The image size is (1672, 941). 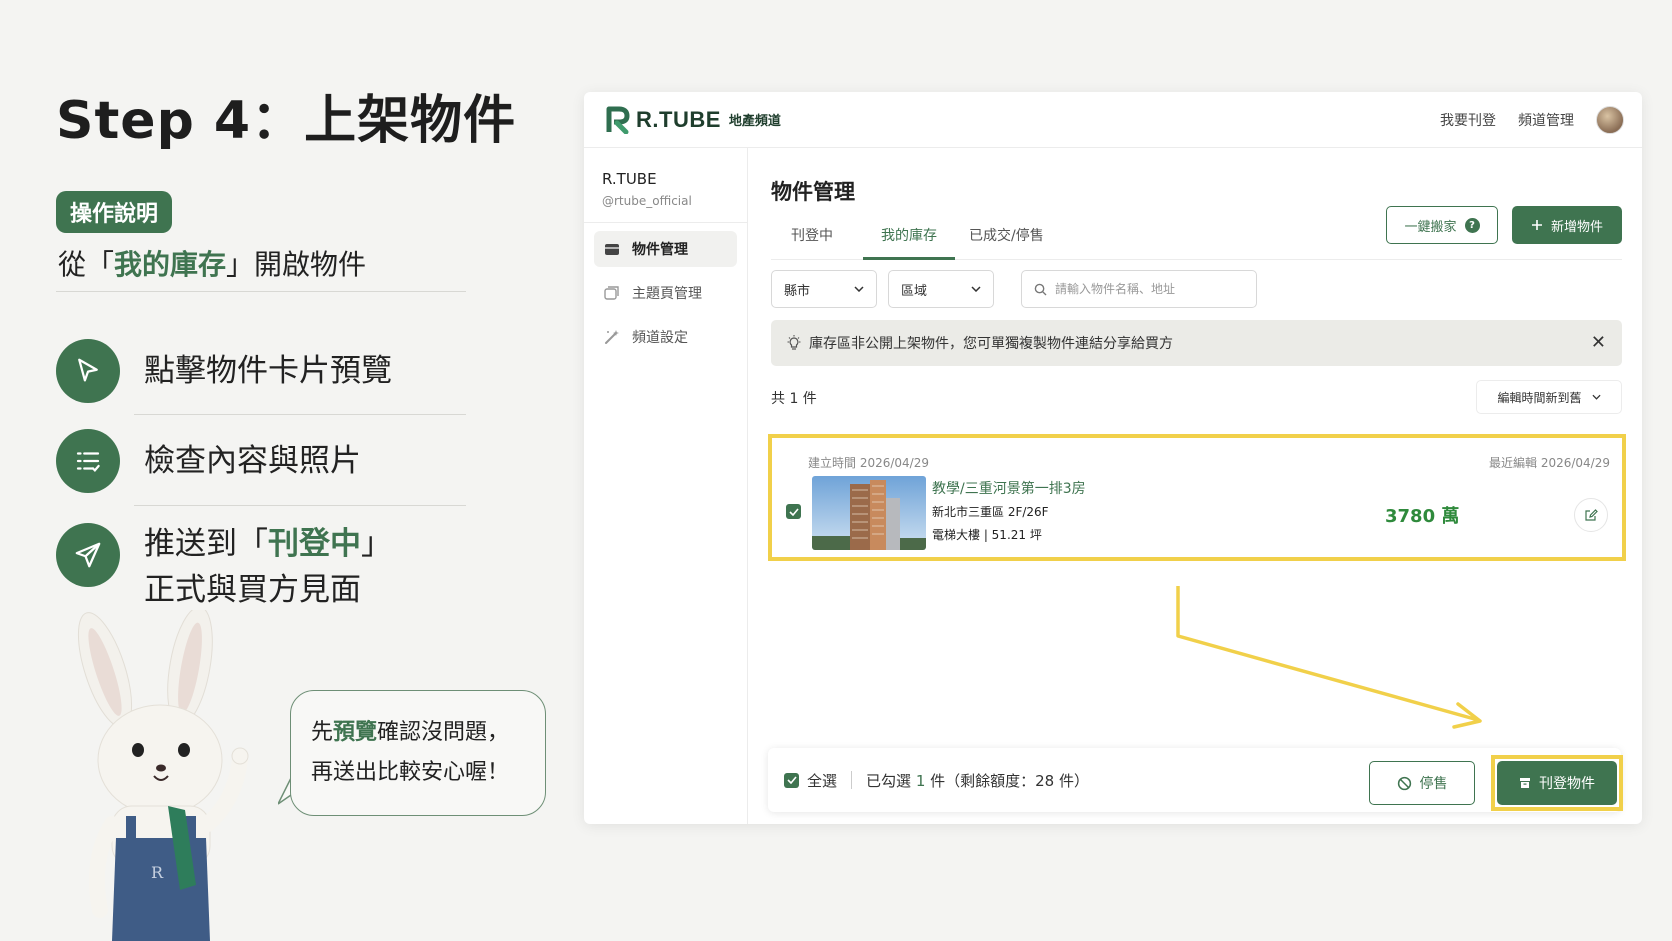 I want to click on top-bar: R.TUBE 地產頻道 我要刊登 頻道管理, so click(x=1113, y=120).